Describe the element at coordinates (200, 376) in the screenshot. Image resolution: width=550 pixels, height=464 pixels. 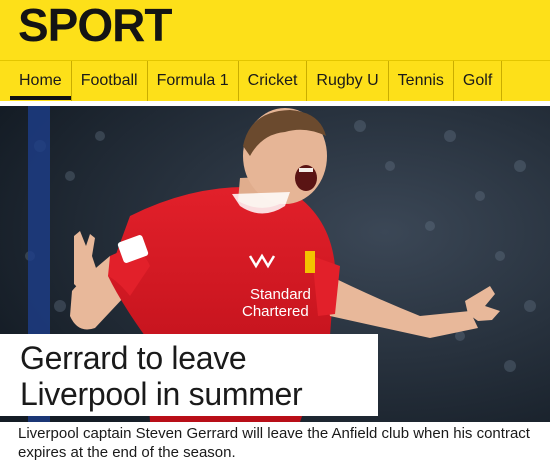
I see `story-headline: Gerrard to leave Liverpool in summer` at that location.